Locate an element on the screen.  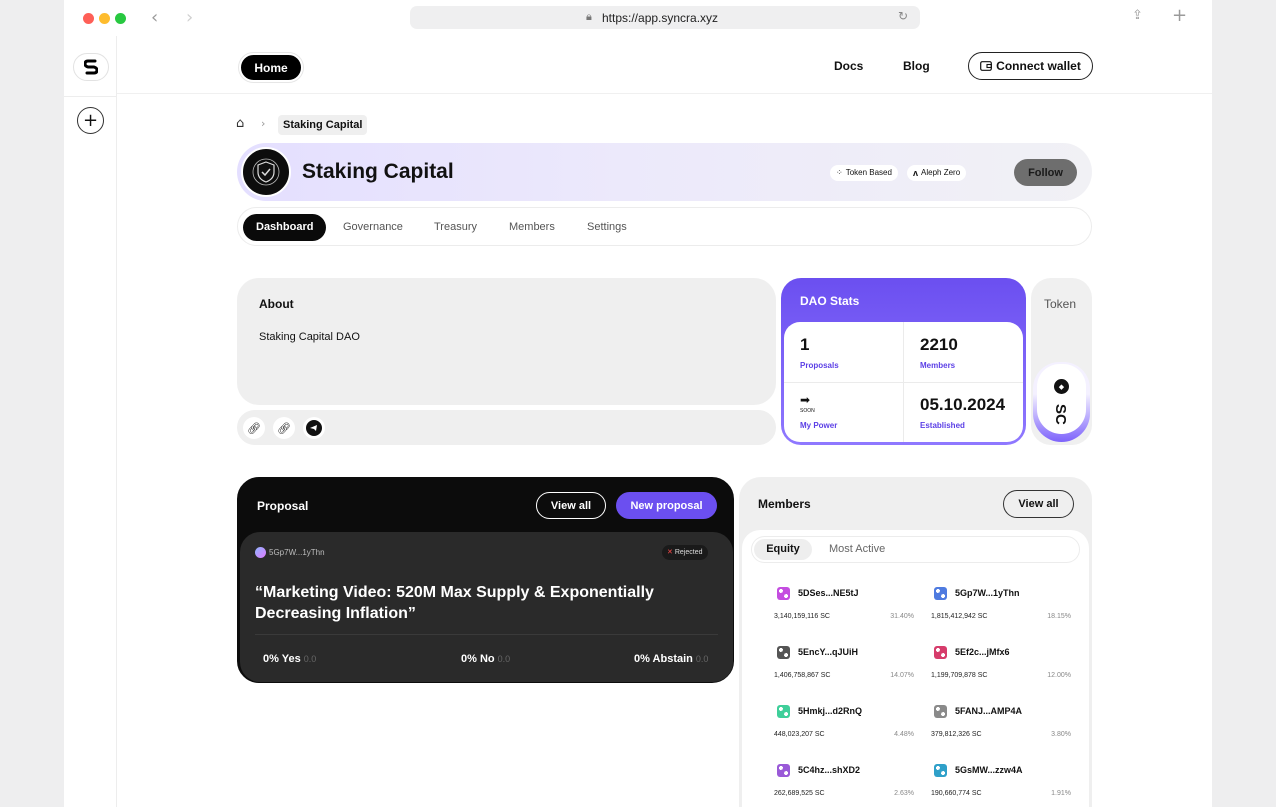
new-tab-icon: + is located at coordinates (1179, 15).